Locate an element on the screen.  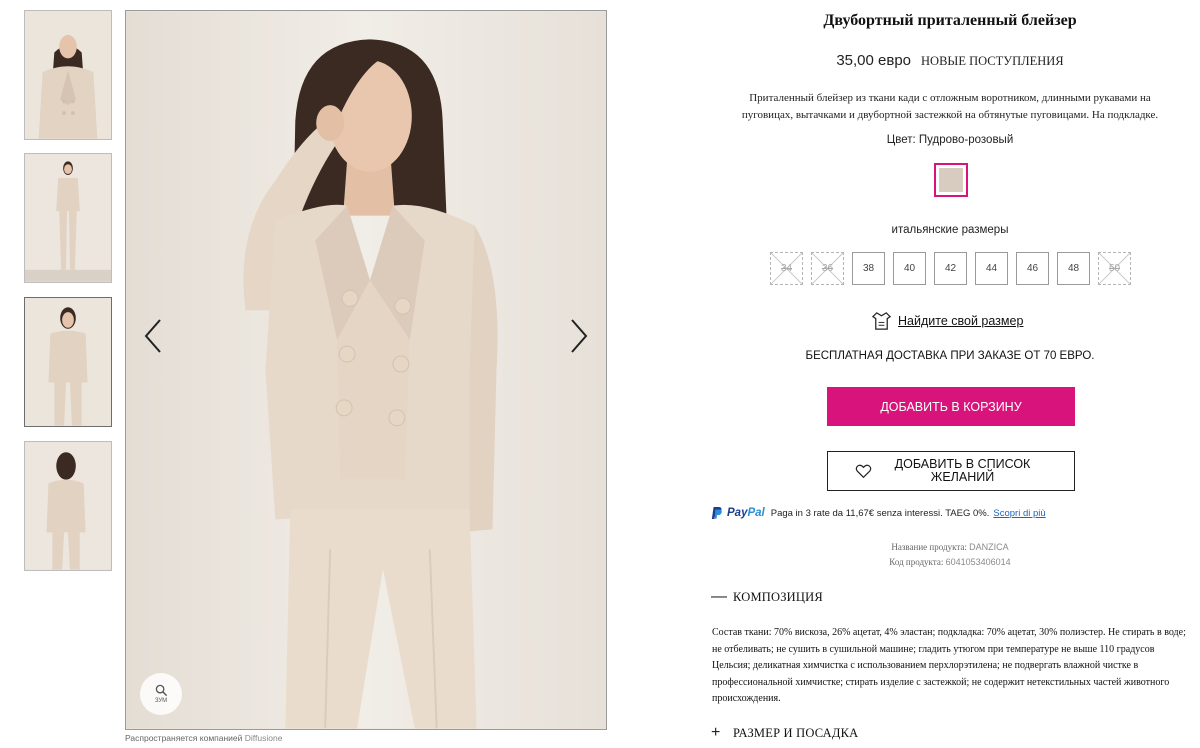
size-fit-heading: РАЗМЕР И ПОСАДКА is located at coordinates (796, 732).